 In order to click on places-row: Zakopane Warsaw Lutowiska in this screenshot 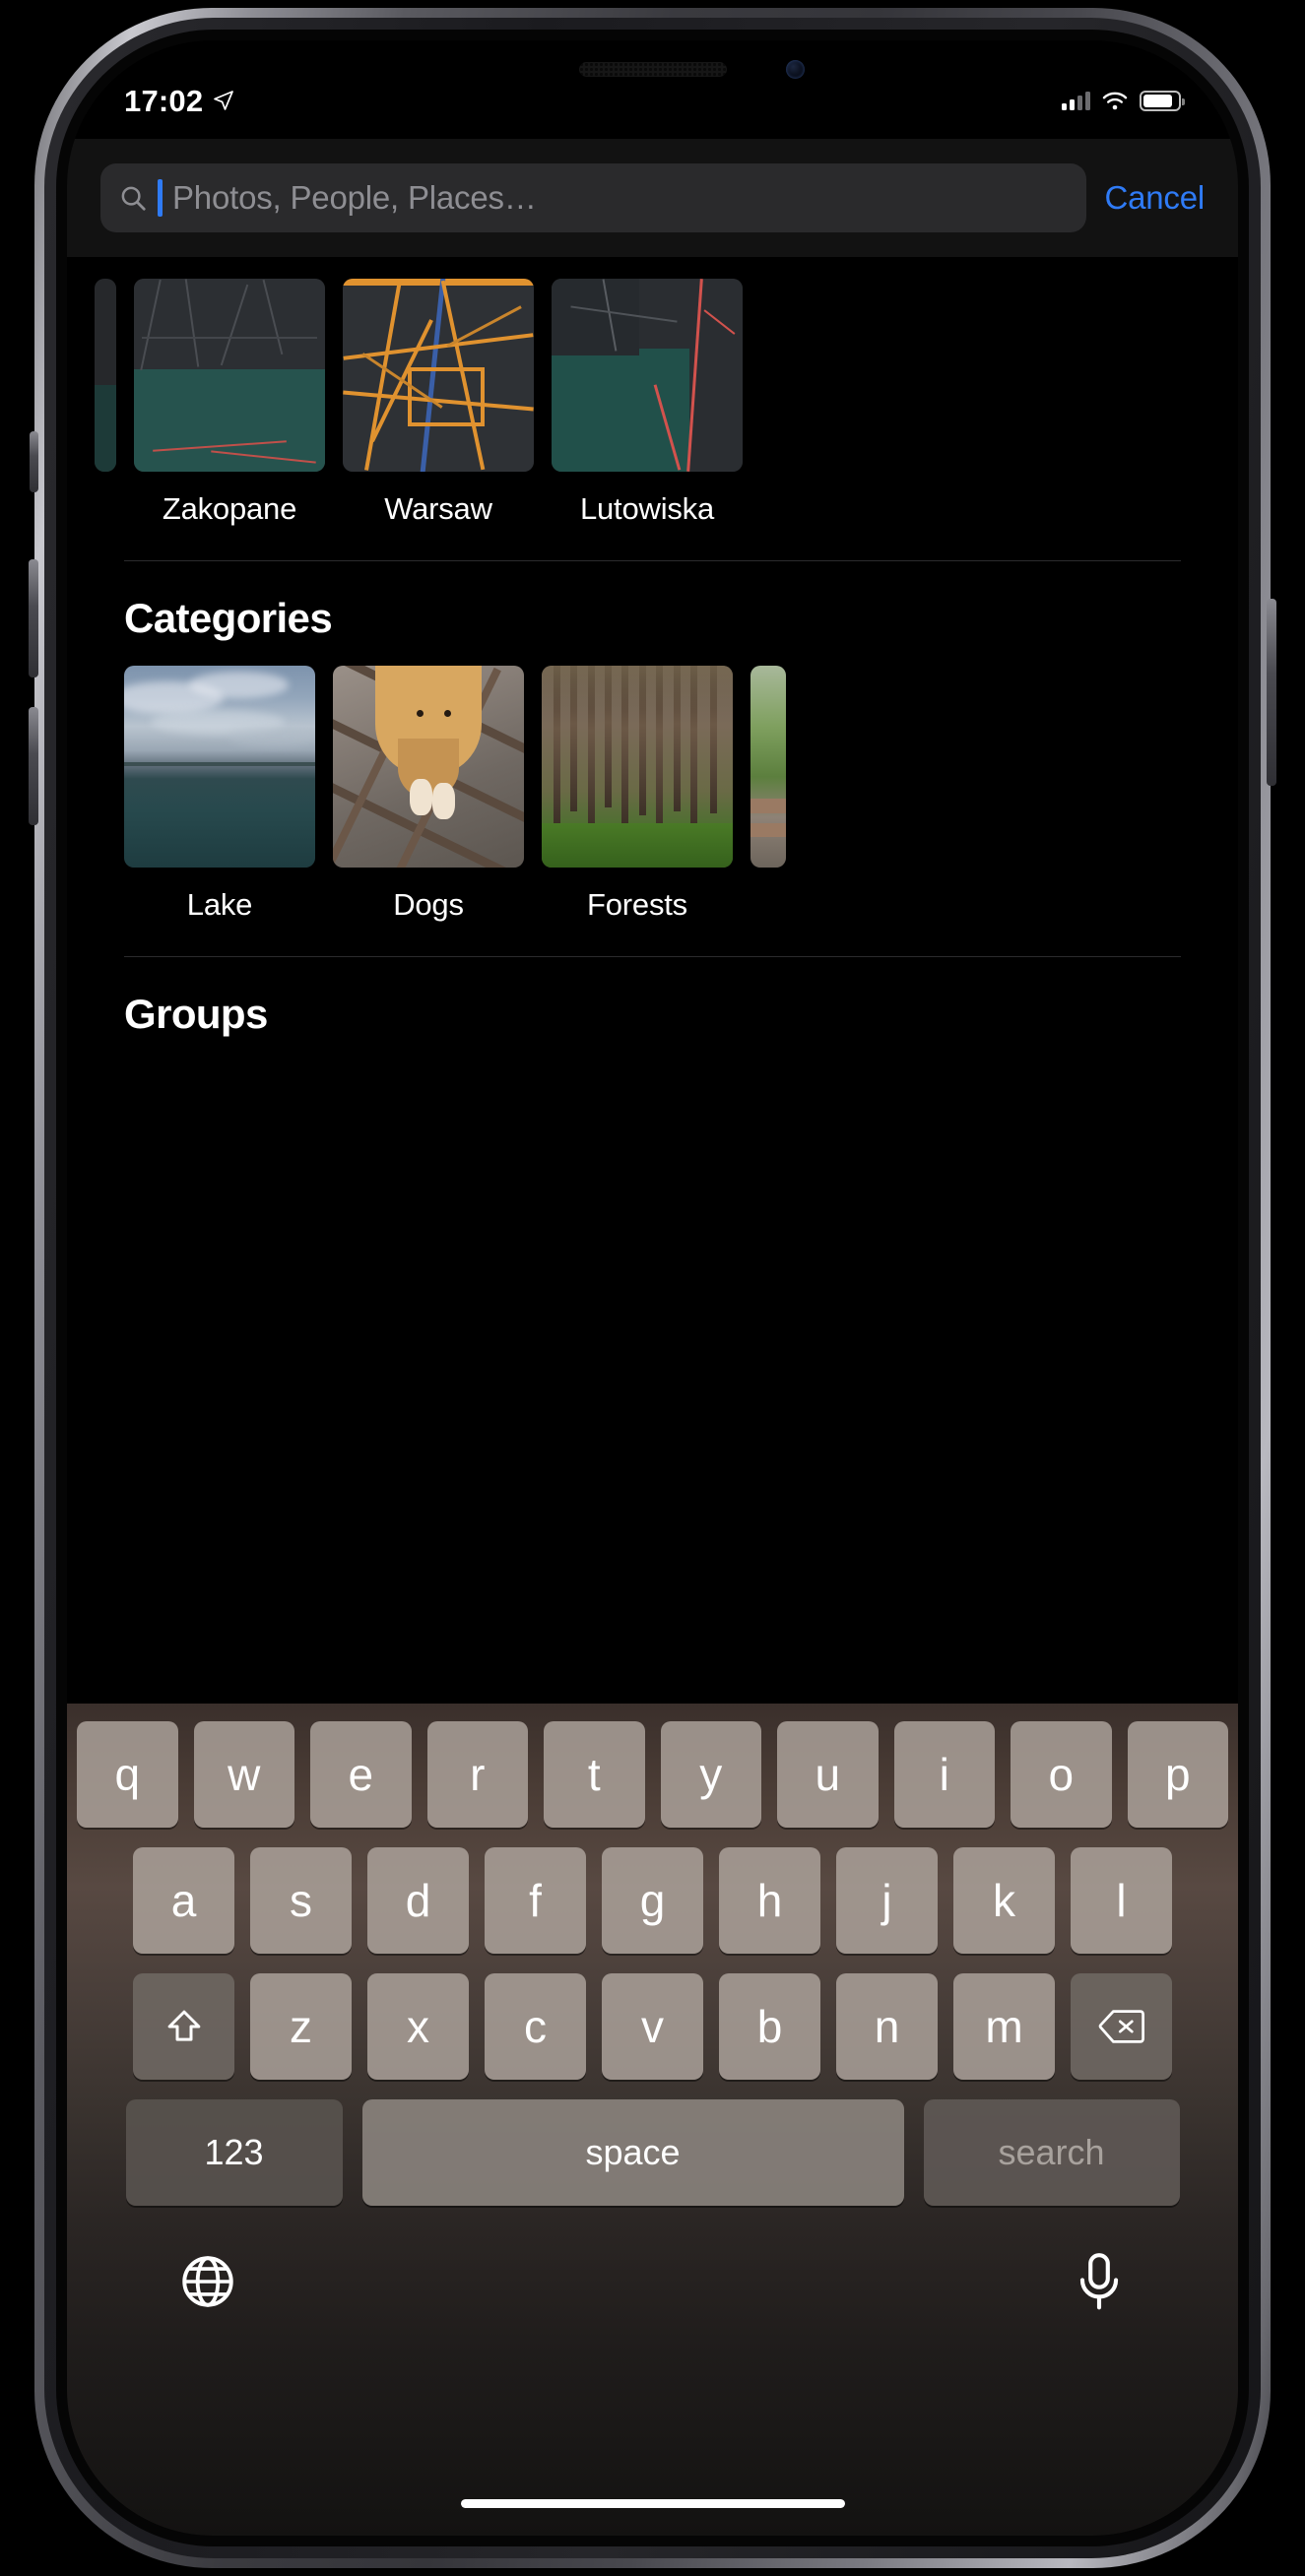, I will do `click(652, 392)`.